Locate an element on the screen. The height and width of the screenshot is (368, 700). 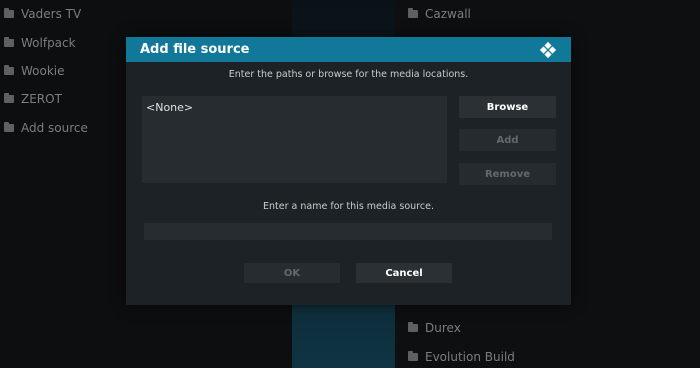
name-instruction: Enter a name for this media source. is located at coordinates (348, 206).